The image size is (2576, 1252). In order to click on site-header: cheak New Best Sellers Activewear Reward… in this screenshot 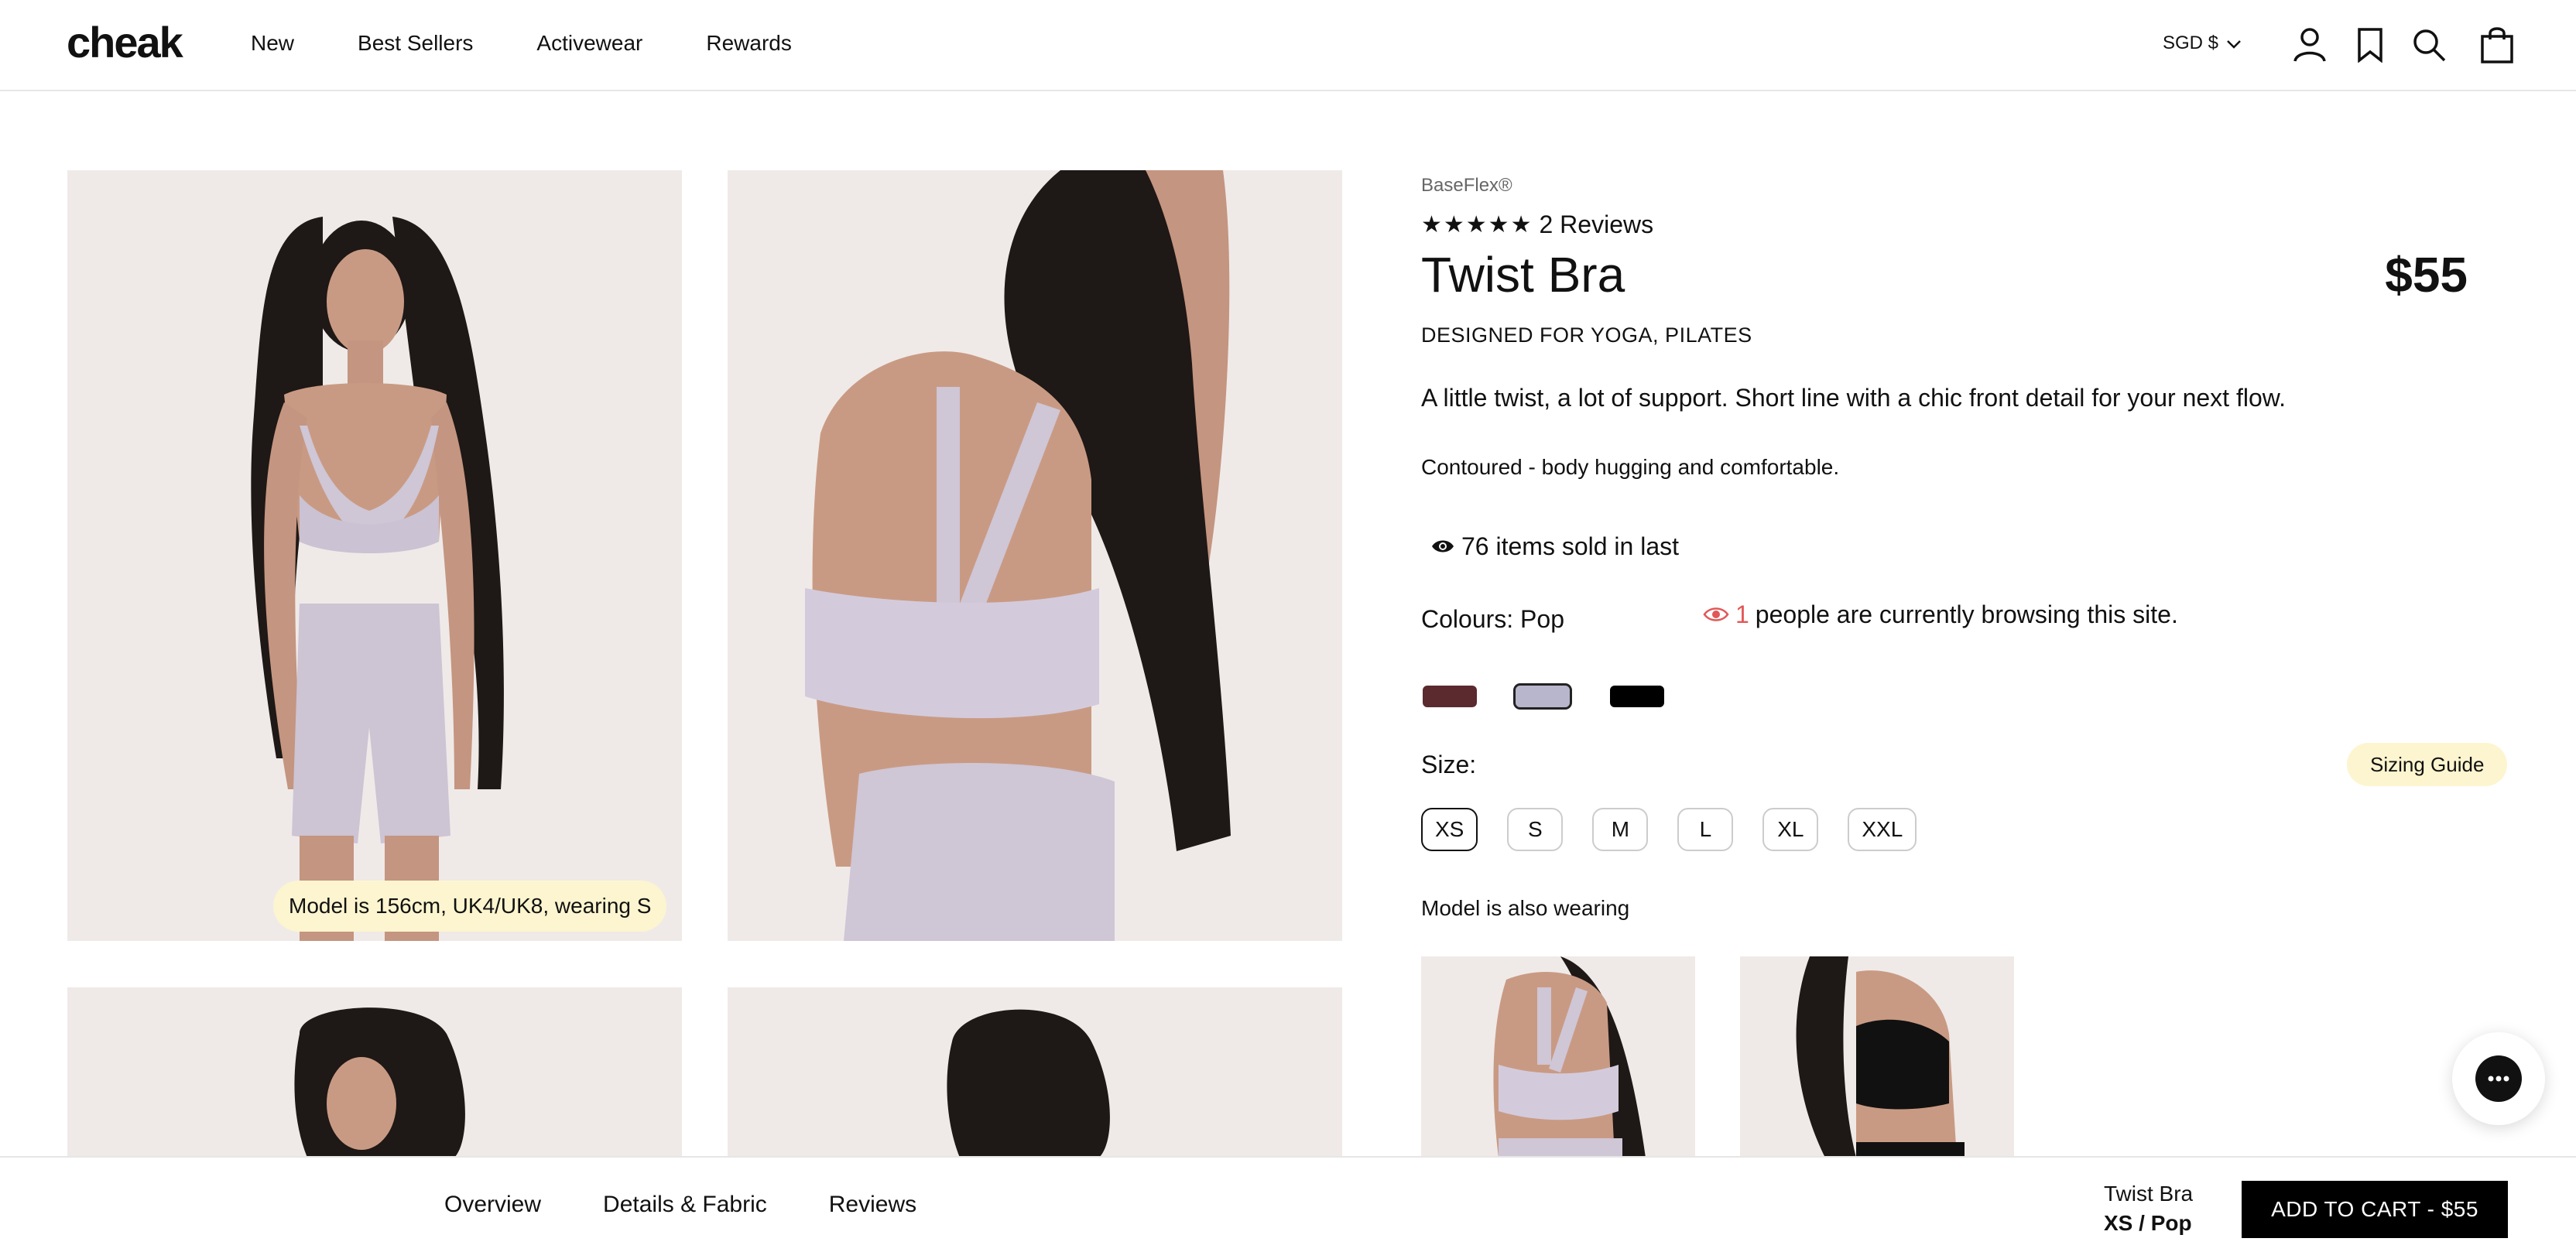, I will do `click(1288, 45)`.